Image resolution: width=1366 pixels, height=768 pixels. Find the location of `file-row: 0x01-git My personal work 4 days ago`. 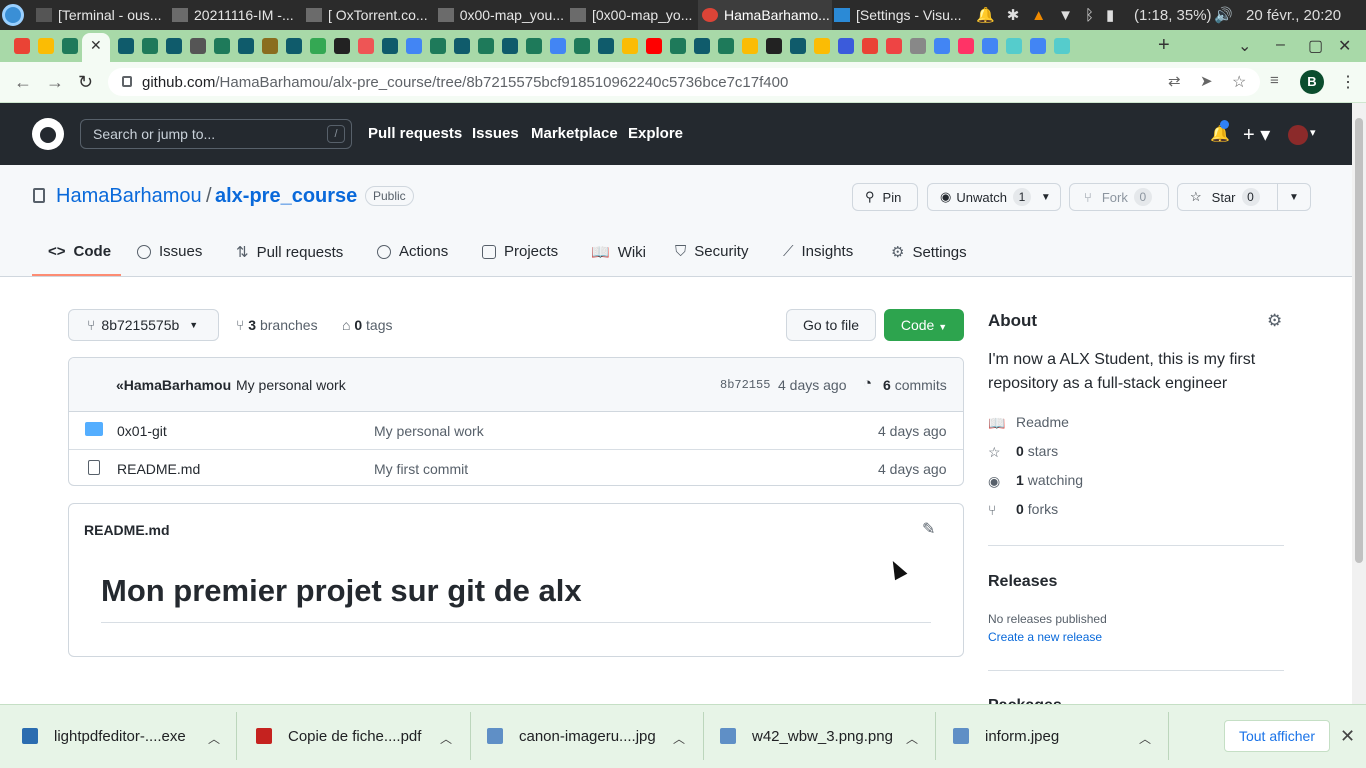

file-row: 0x01-git My personal work 4 days ago is located at coordinates (516, 430).